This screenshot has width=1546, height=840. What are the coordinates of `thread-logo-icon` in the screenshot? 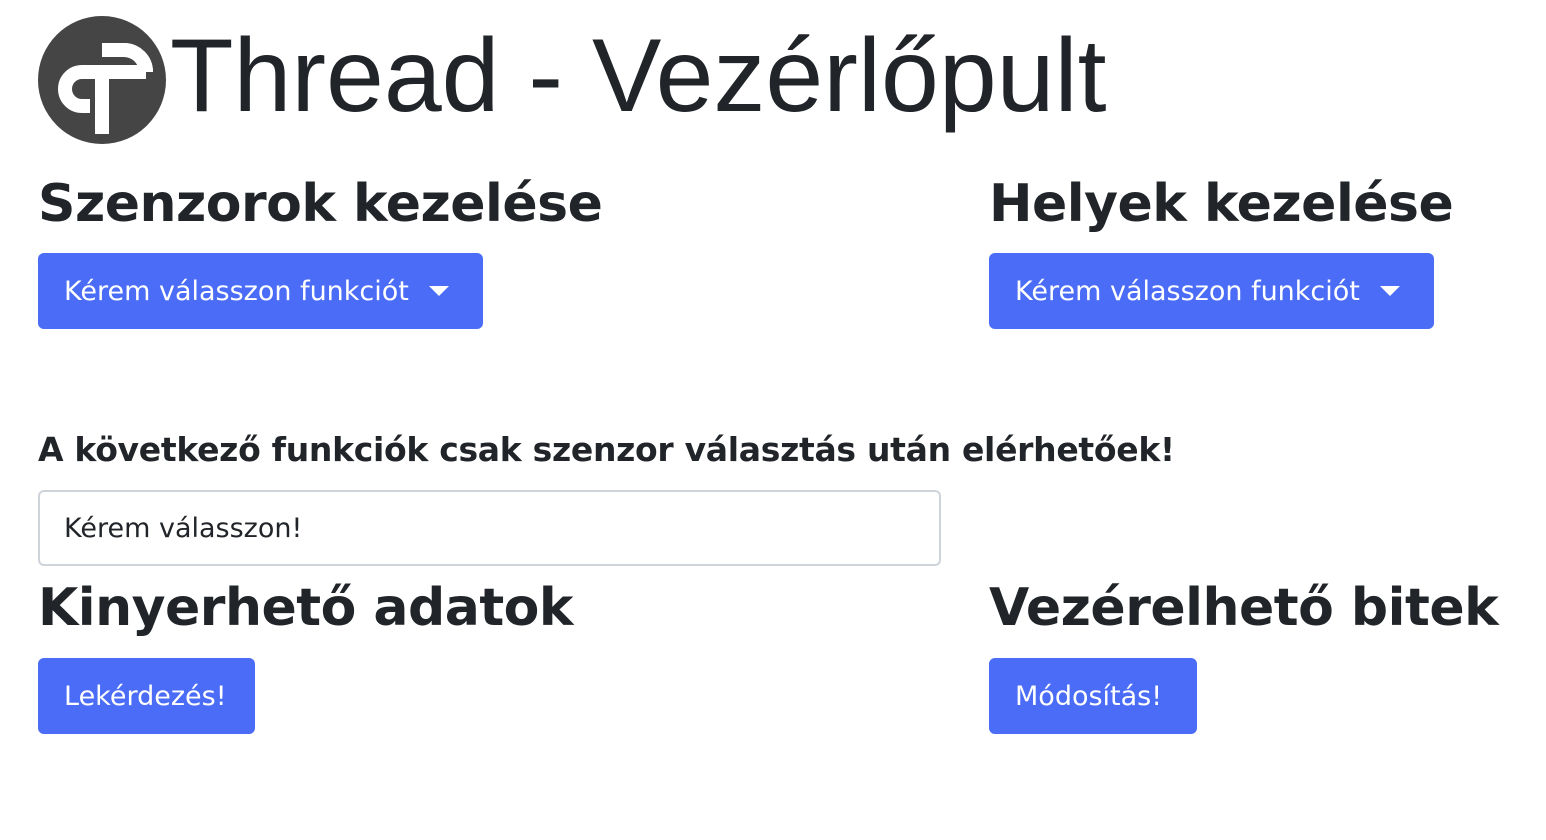 It's located at (102, 80).